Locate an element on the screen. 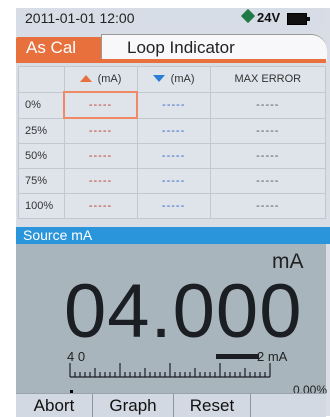  reading-digit-last: 0 is located at coordinates (281, 311).